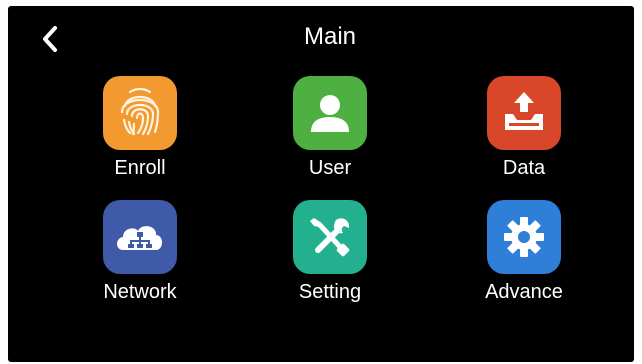  What do you see at coordinates (330, 36) in the screenshot?
I see `page-title: Main` at bounding box center [330, 36].